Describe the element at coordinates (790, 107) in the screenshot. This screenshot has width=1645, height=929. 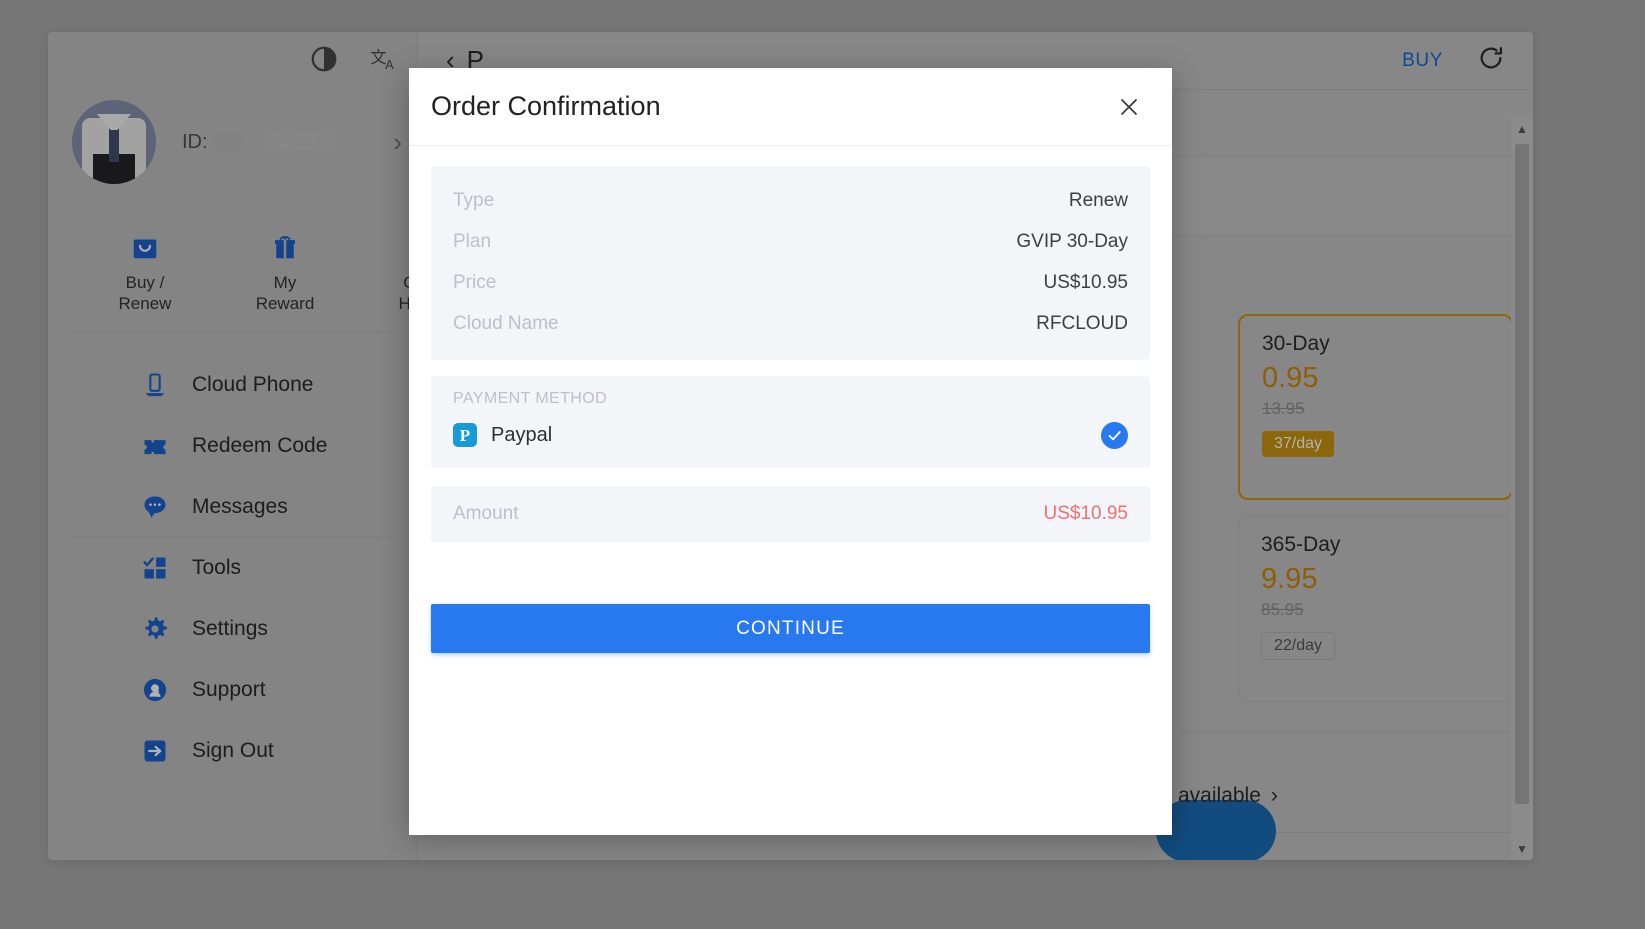
I see `modal-header: Order Confirmation` at that location.